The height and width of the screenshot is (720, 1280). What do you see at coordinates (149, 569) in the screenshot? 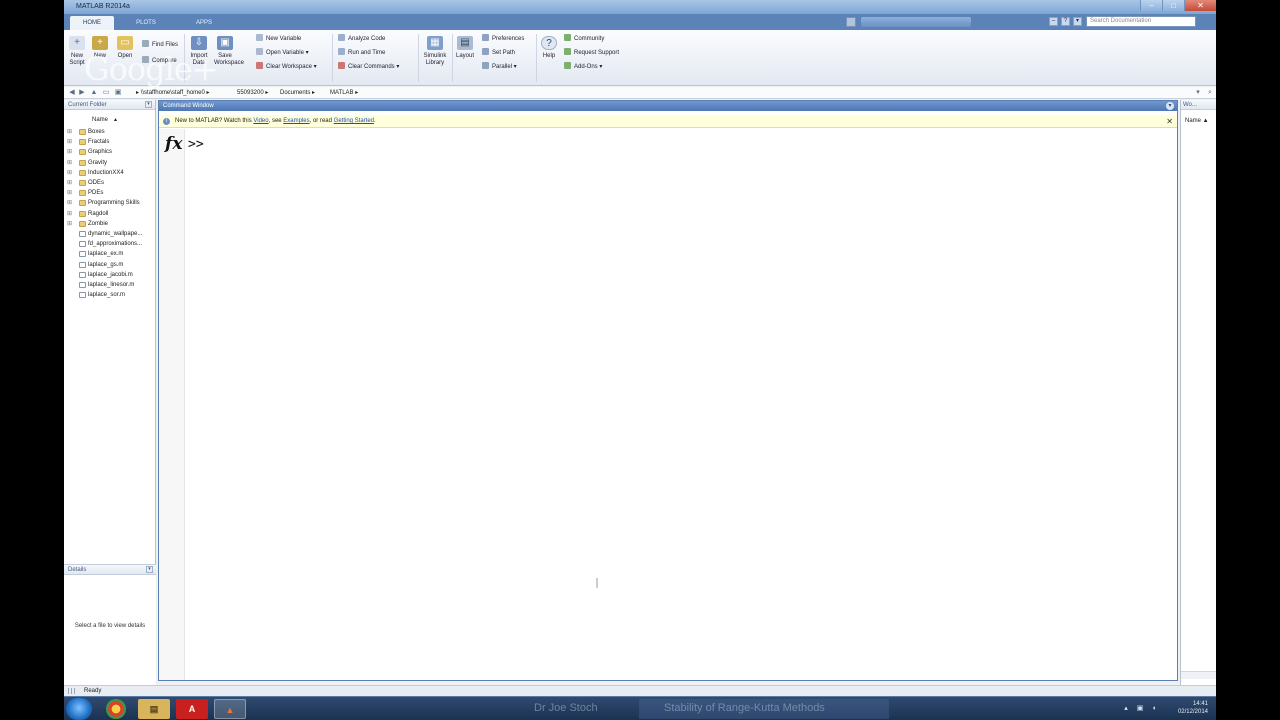
I see `details-toggle-icon: ▾` at bounding box center [149, 569].